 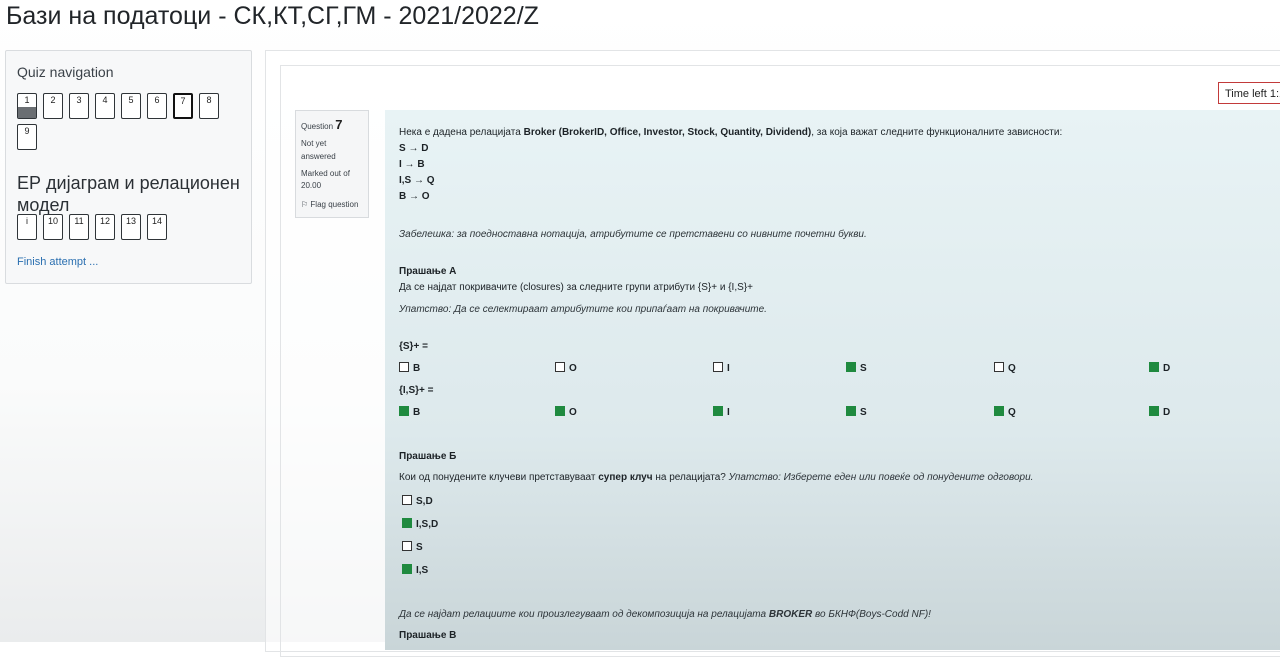 I want to click on super-key-option: S,D, so click(x=417, y=501).